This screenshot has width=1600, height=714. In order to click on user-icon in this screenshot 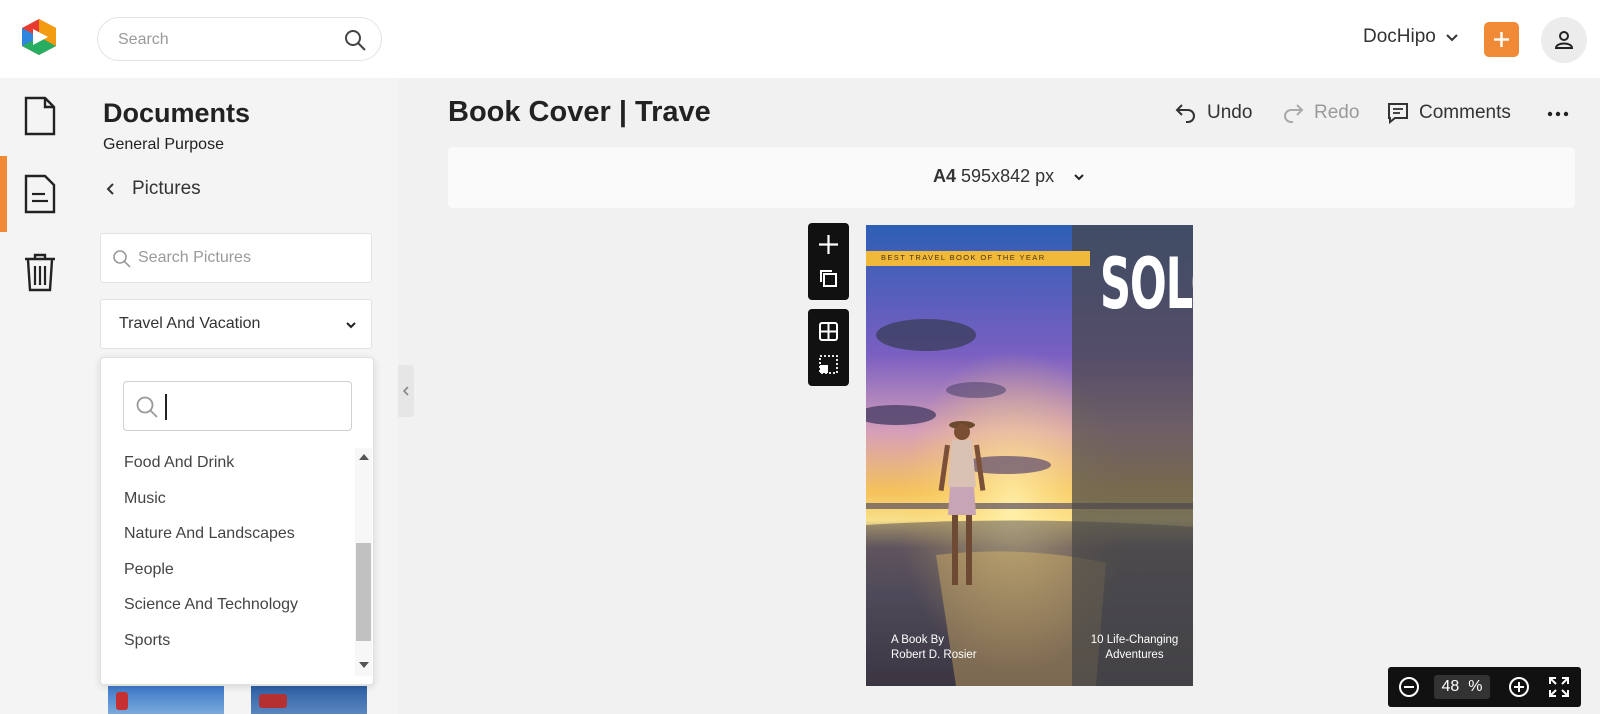, I will do `click(1564, 40)`.